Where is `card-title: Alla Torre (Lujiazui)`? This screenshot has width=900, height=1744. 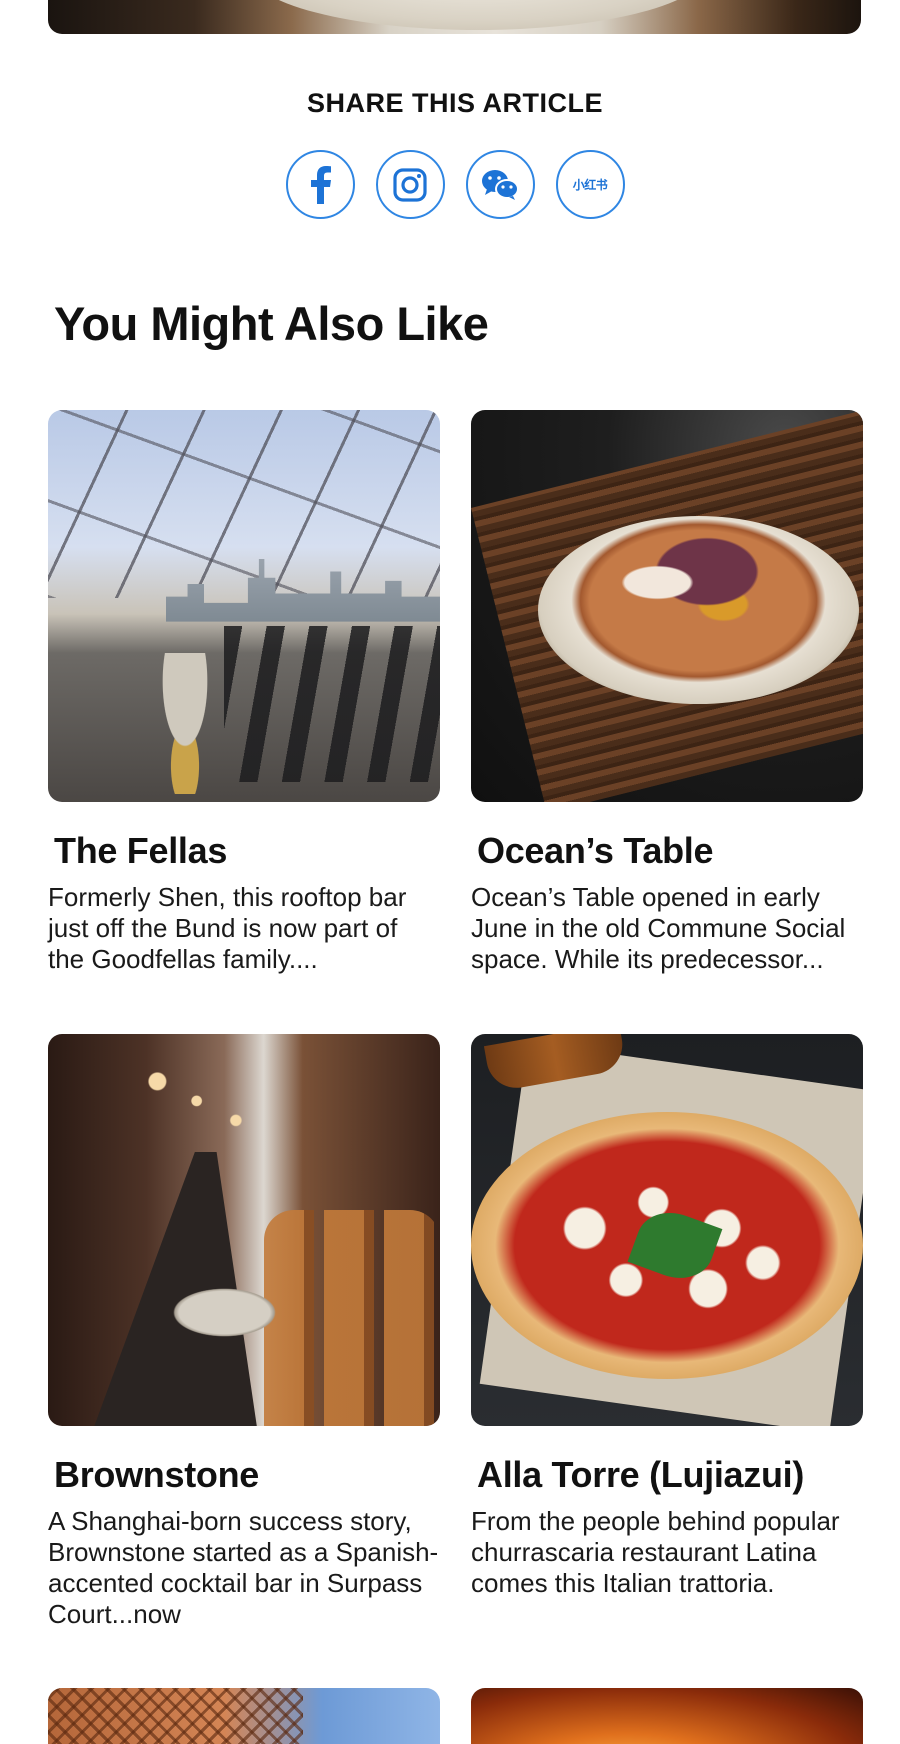
card-title: Alla Torre (Lujiazui) is located at coordinates (667, 1475).